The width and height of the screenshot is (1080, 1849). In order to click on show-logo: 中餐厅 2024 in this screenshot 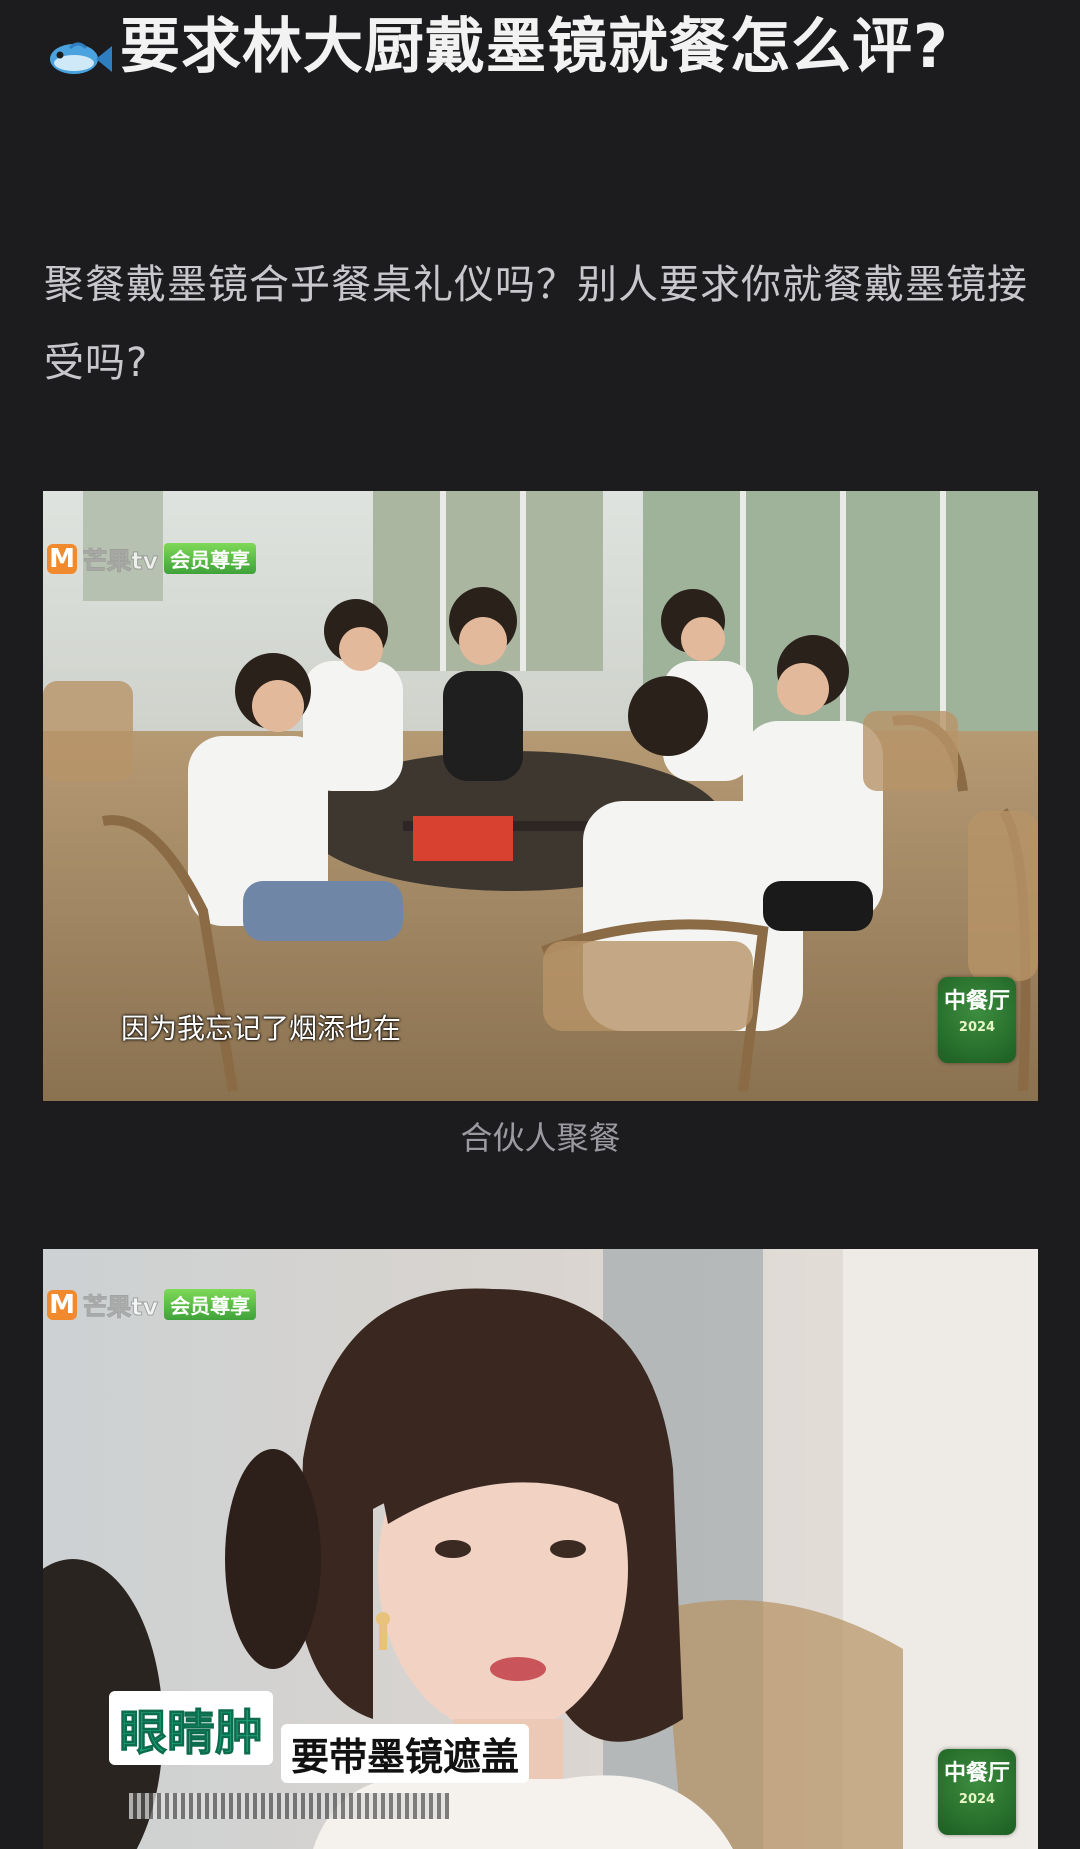, I will do `click(977, 1020)`.